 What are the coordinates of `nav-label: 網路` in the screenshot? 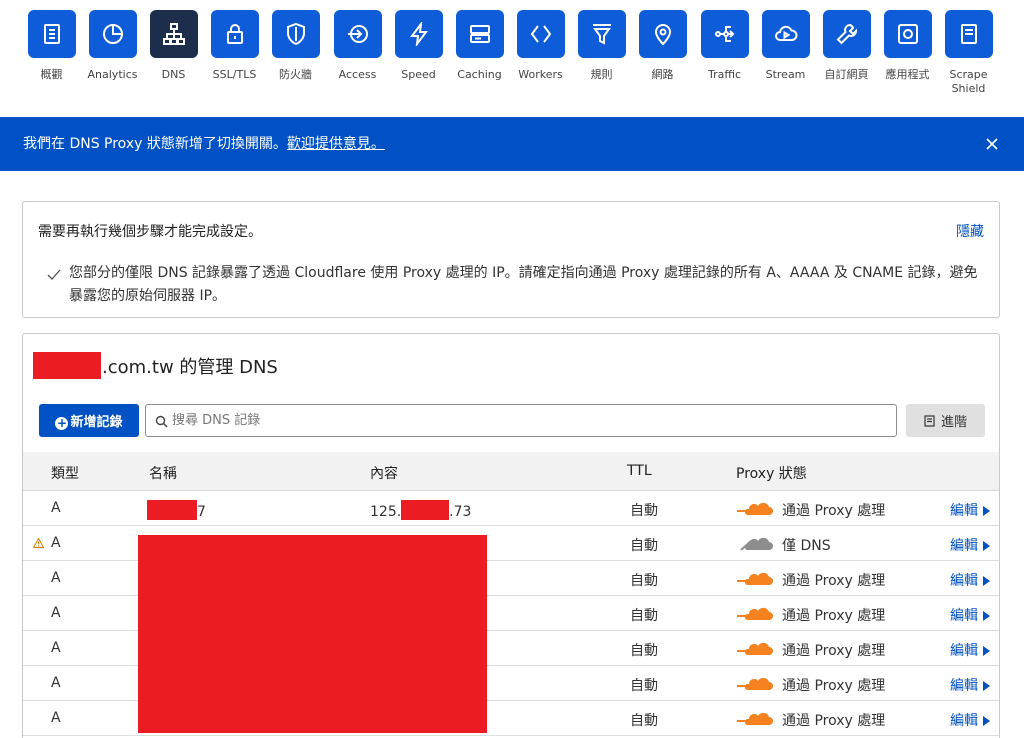 It's located at (662, 74).